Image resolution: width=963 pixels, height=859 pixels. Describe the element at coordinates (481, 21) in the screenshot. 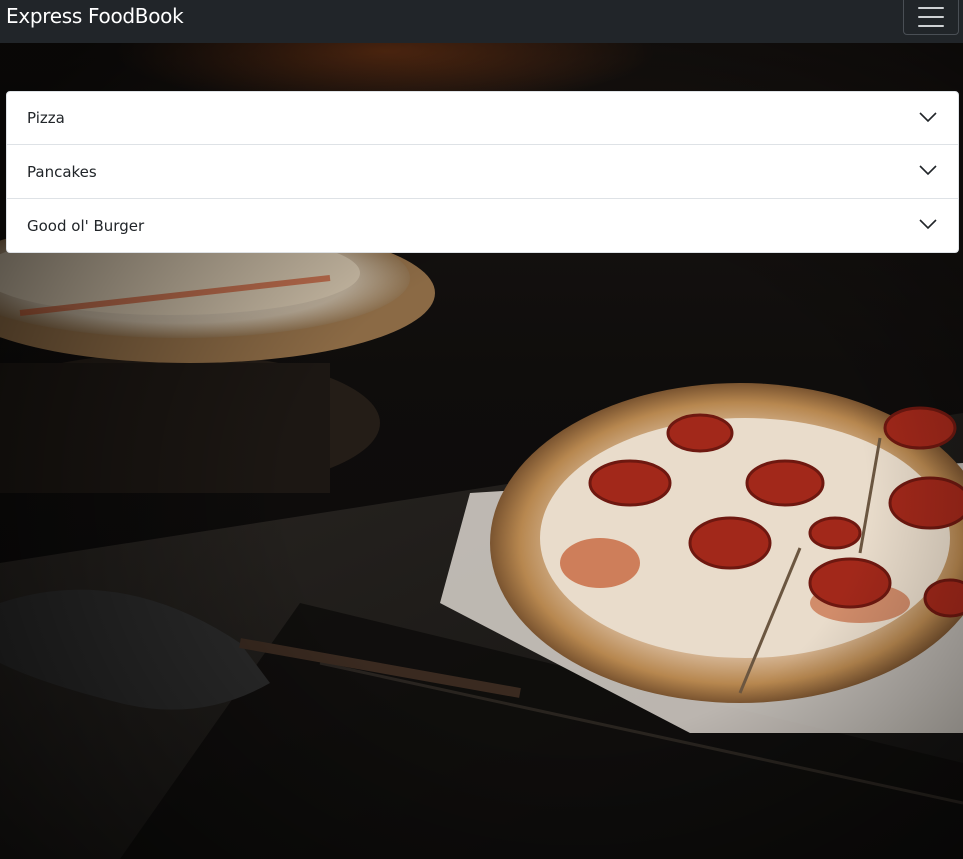

I see `navbar: Express FoodBook` at that location.